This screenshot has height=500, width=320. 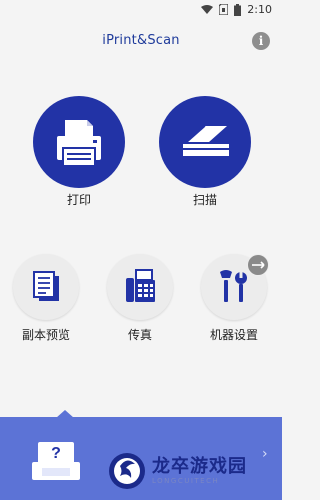 I want to click on connection-badge, so click(x=258, y=265).